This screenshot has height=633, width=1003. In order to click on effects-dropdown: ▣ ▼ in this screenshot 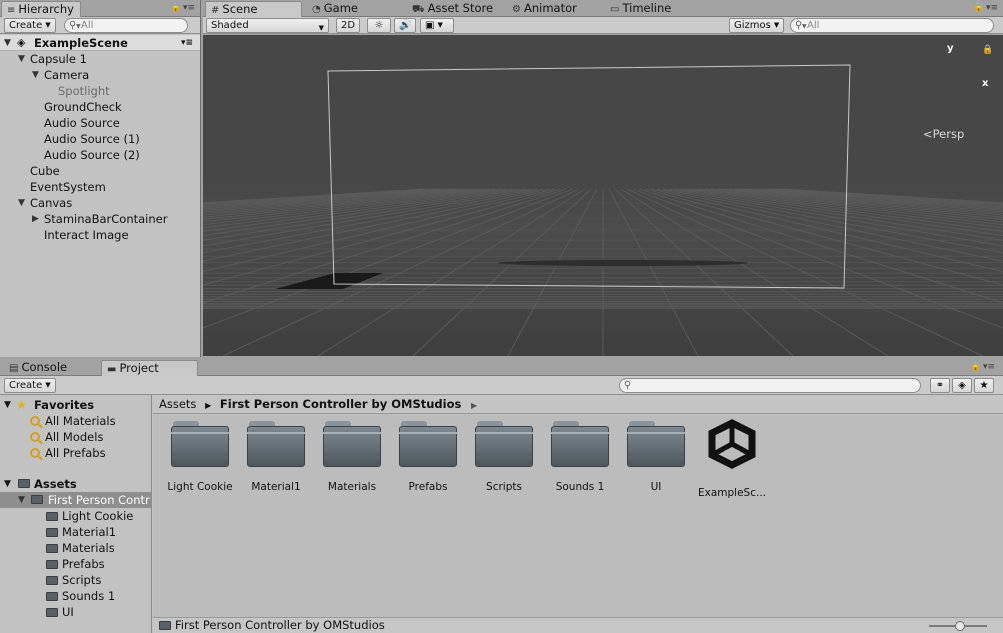, I will do `click(437, 25)`.